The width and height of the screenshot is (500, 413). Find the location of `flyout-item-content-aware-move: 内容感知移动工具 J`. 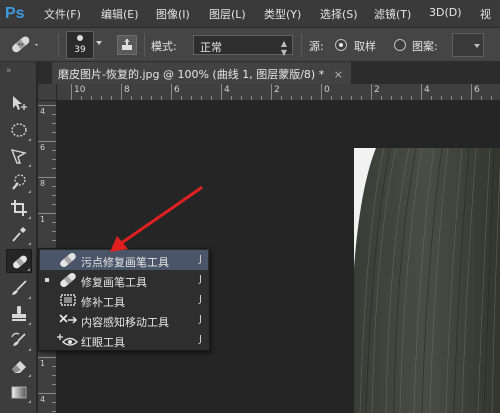

flyout-item-content-aware-move: 内容感知移动工具 J is located at coordinates (124, 320).